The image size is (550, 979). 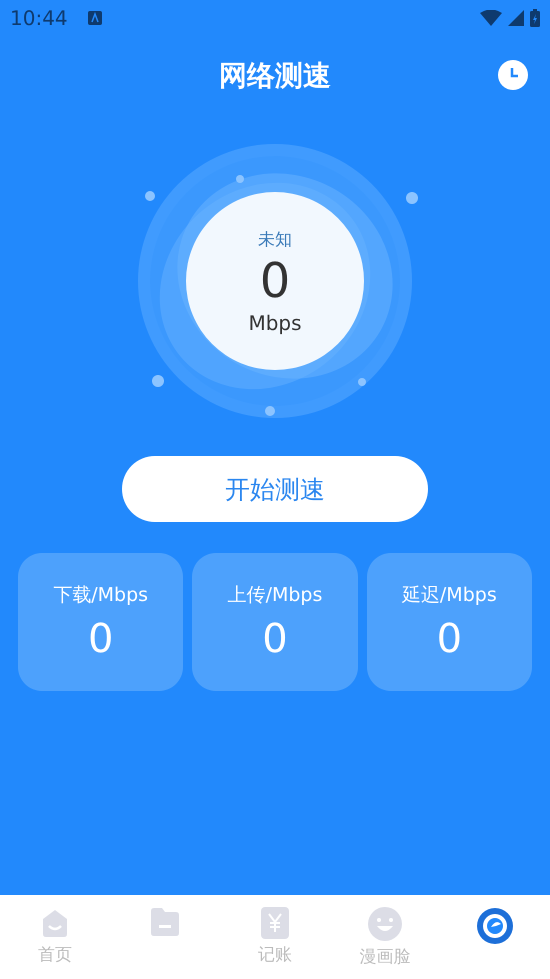 I want to click on speed-status: 未知, so click(x=275, y=239).